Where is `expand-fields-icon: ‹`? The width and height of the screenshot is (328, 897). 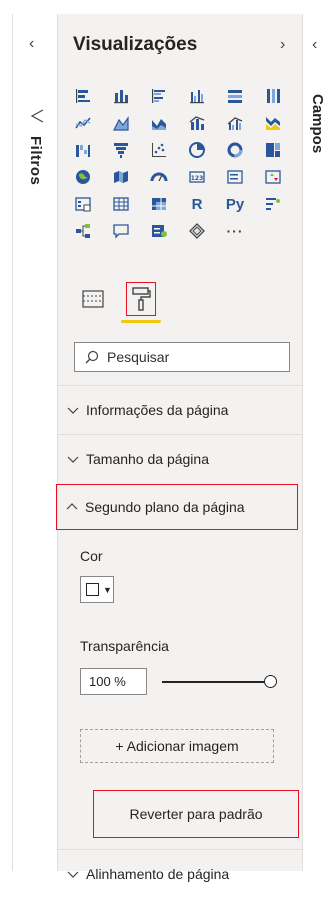 expand-fields-icon: ‹ is located at coordinates (314, 45).